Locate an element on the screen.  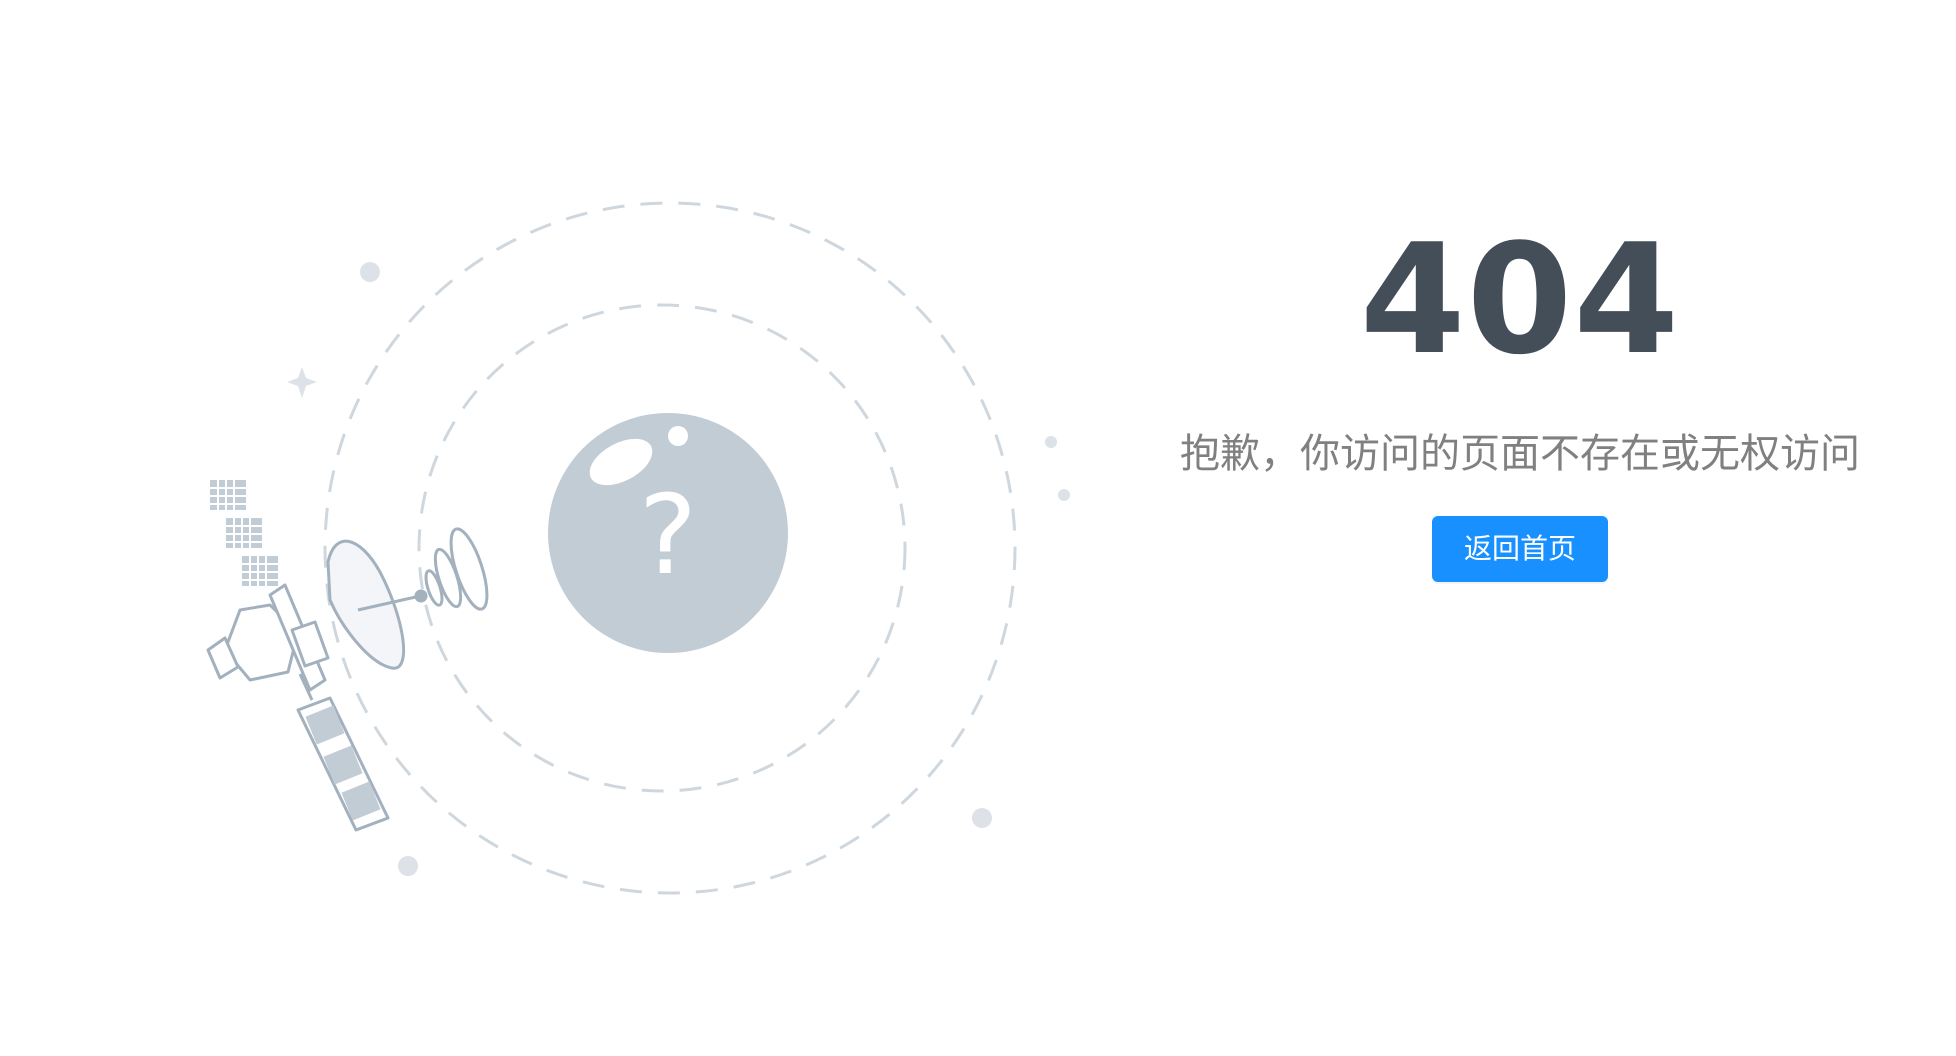
error-message: 抱歉，你访问的页面不存在或无权访问 is located at coordinates (1520, 454).